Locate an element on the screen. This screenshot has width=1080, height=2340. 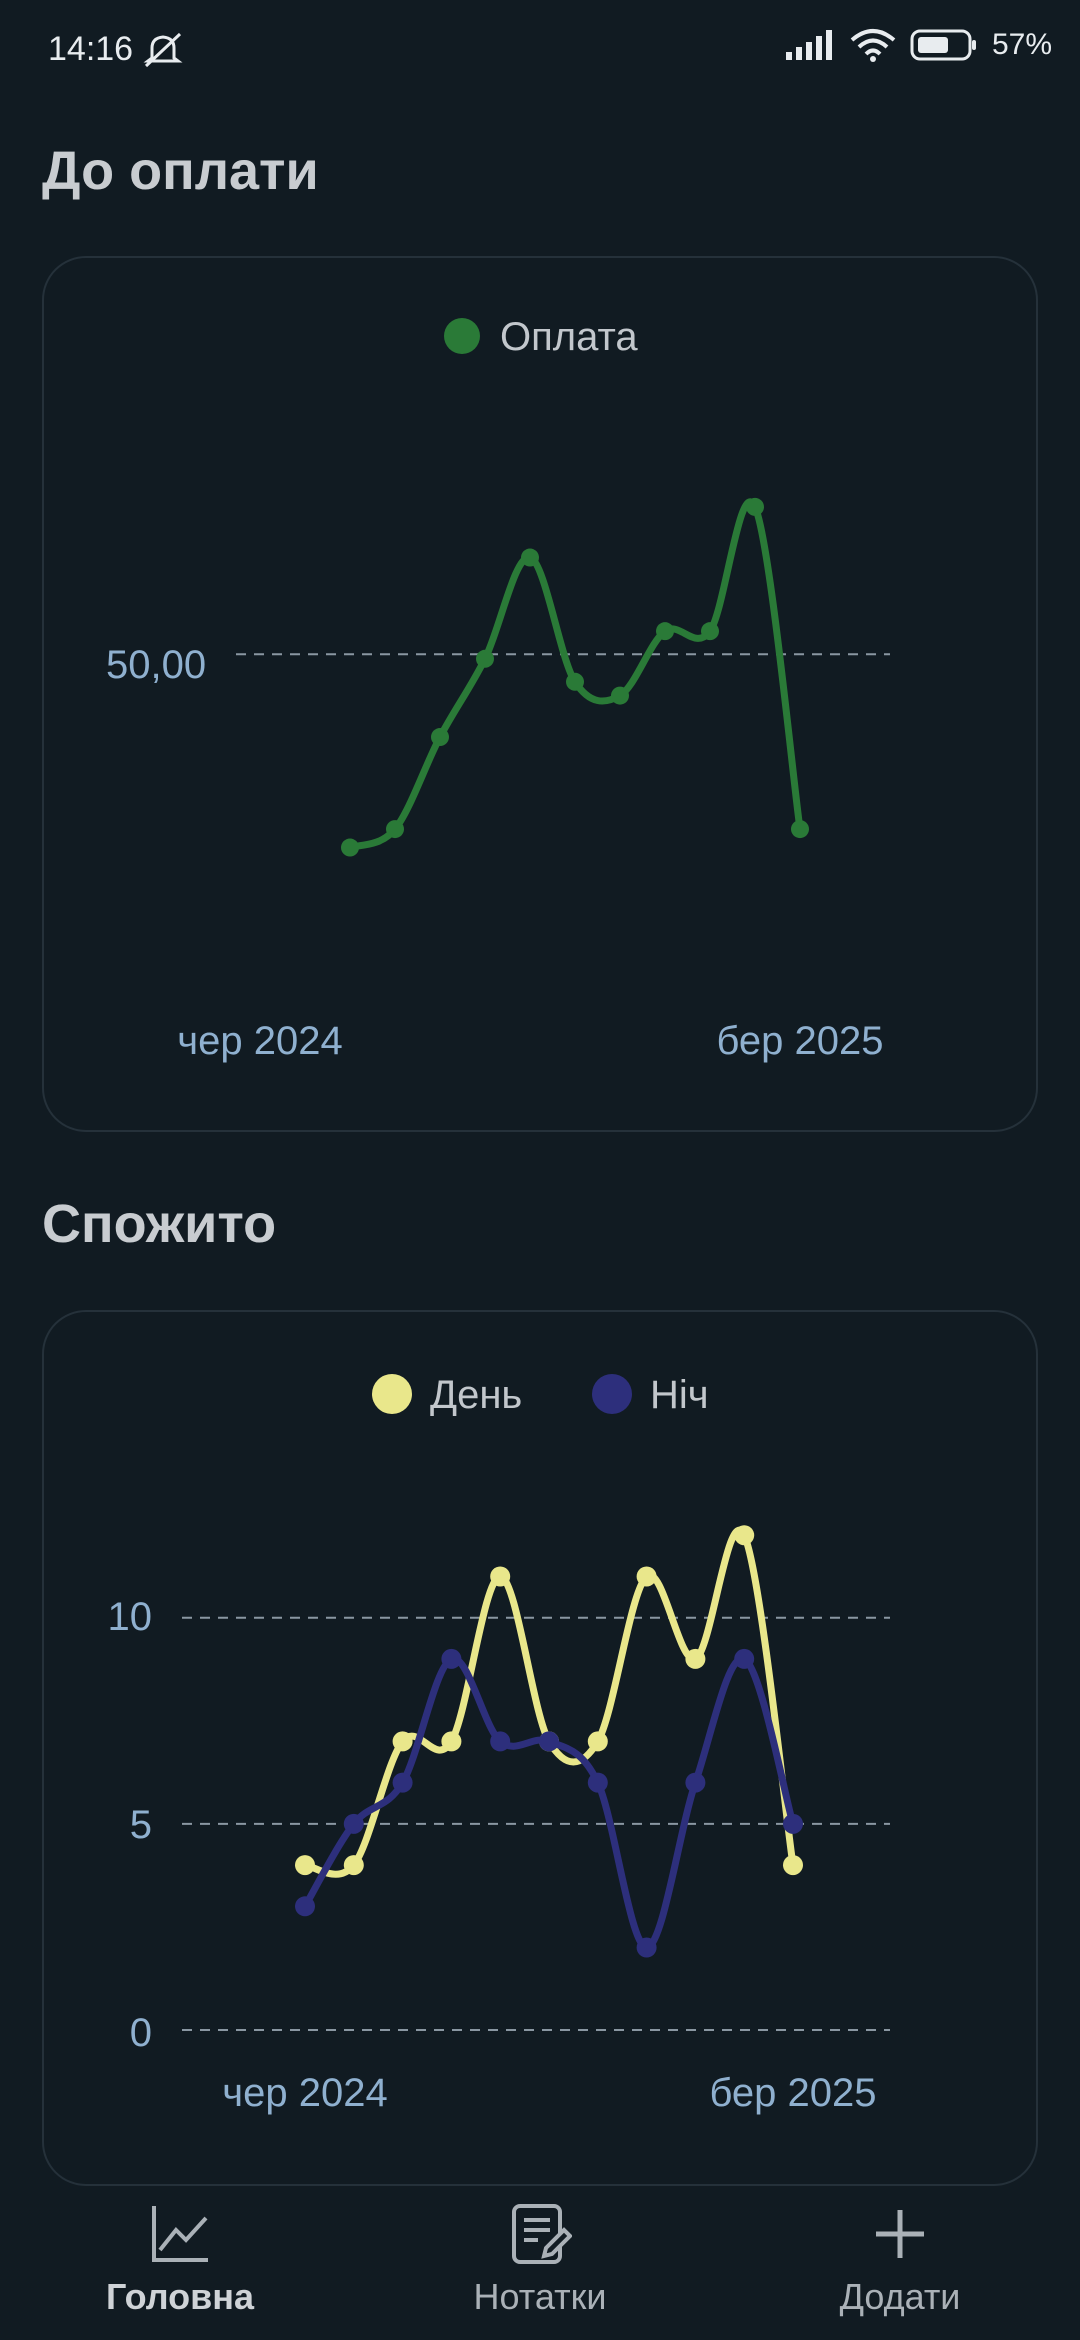
plus-icon is located at coordinates (900, 2234).